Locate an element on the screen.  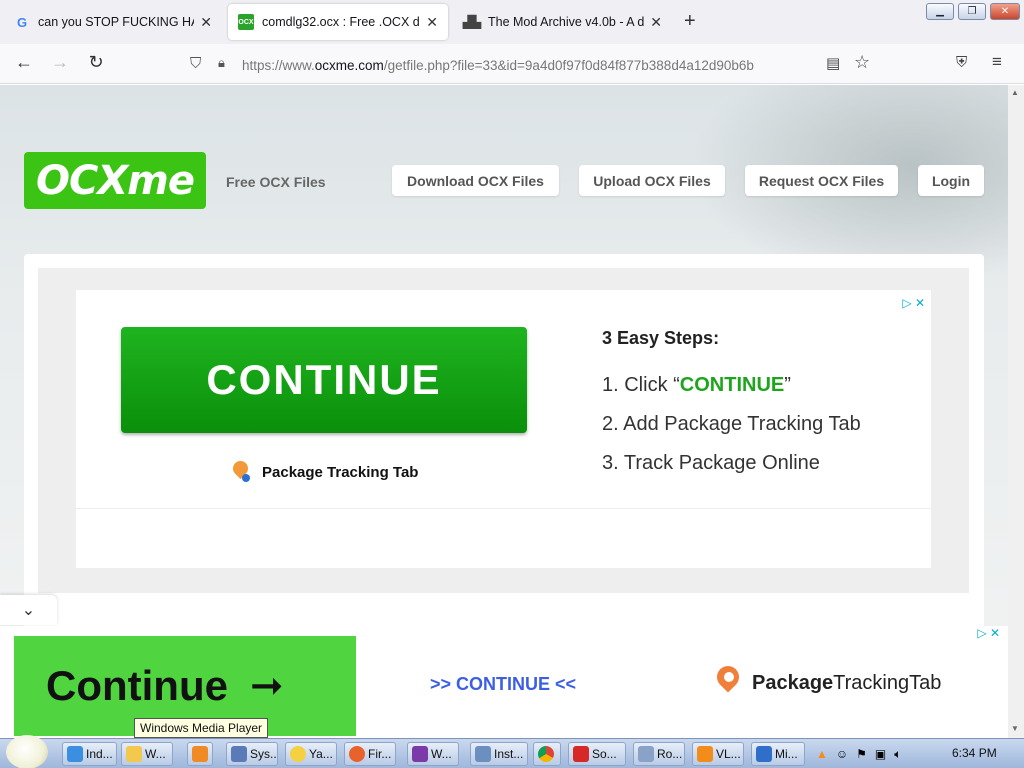
chrome-icon is located at coordinates (546, 754).